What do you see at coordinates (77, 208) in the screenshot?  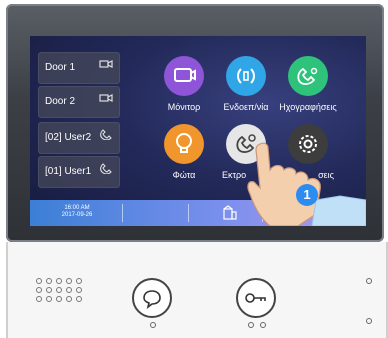 I see `time-text: 16:00 AM` at bounding box center [77, 208].